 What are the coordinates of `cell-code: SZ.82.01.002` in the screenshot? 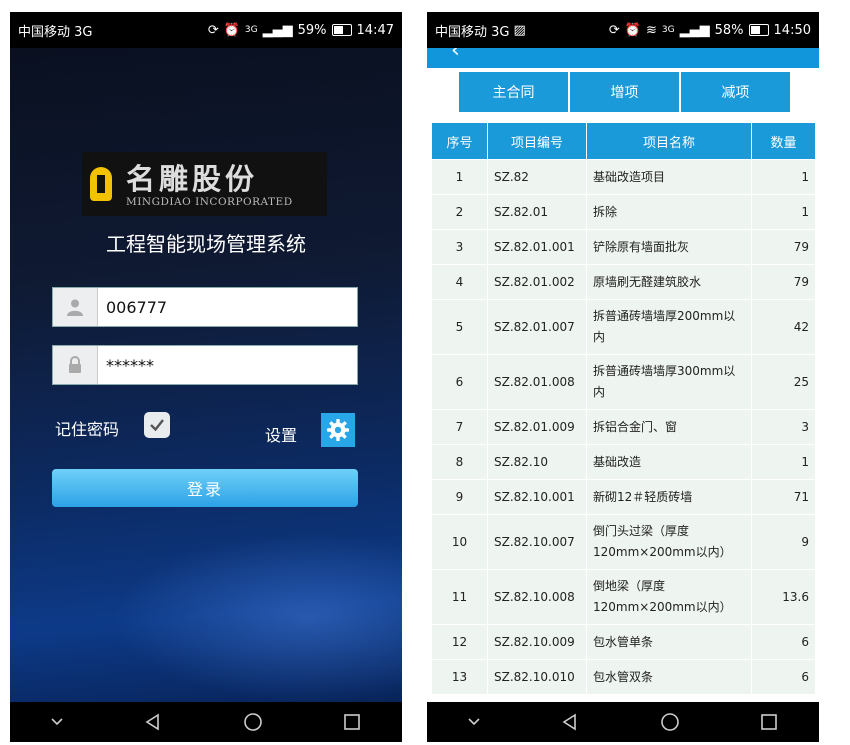 It's located at (537, 282).